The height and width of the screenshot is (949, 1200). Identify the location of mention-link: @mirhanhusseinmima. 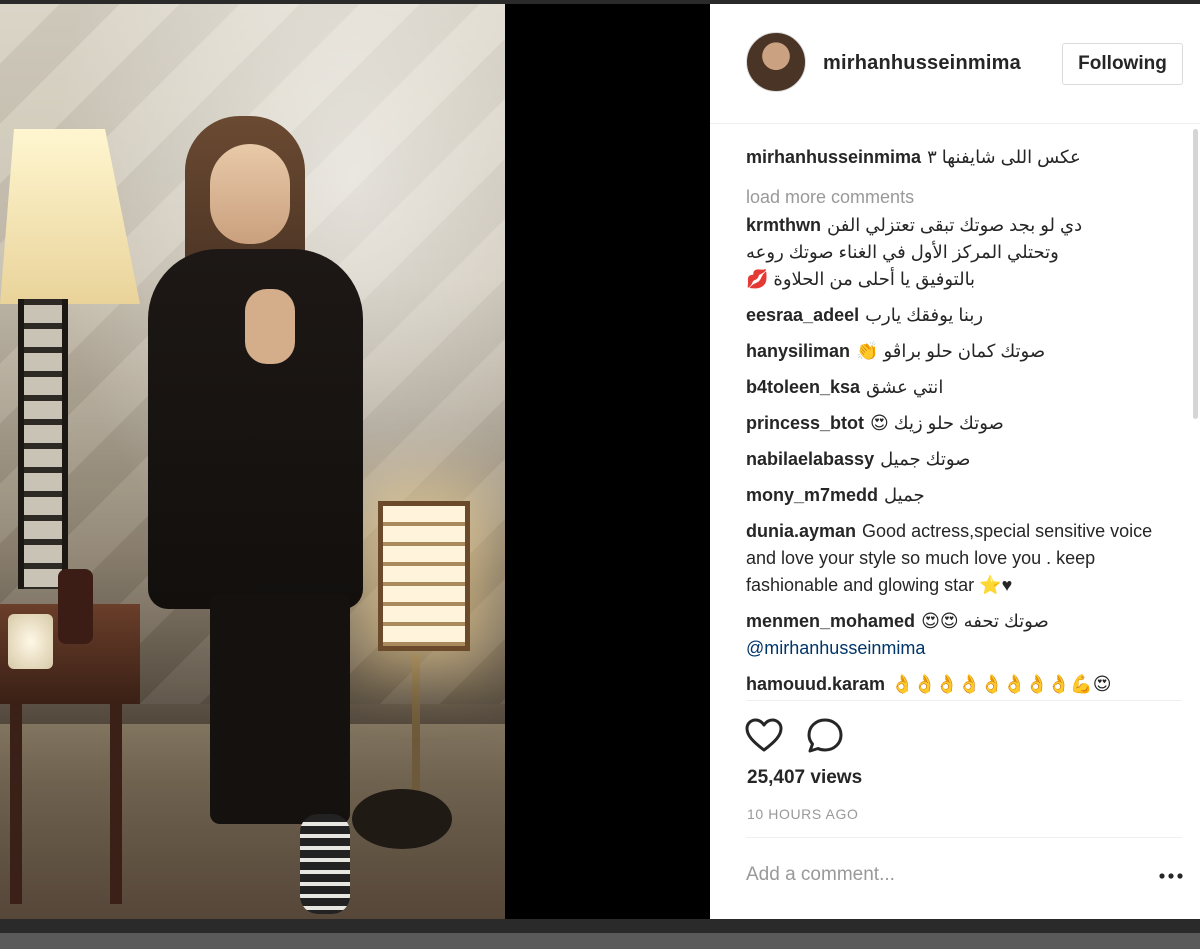
(835, 648).